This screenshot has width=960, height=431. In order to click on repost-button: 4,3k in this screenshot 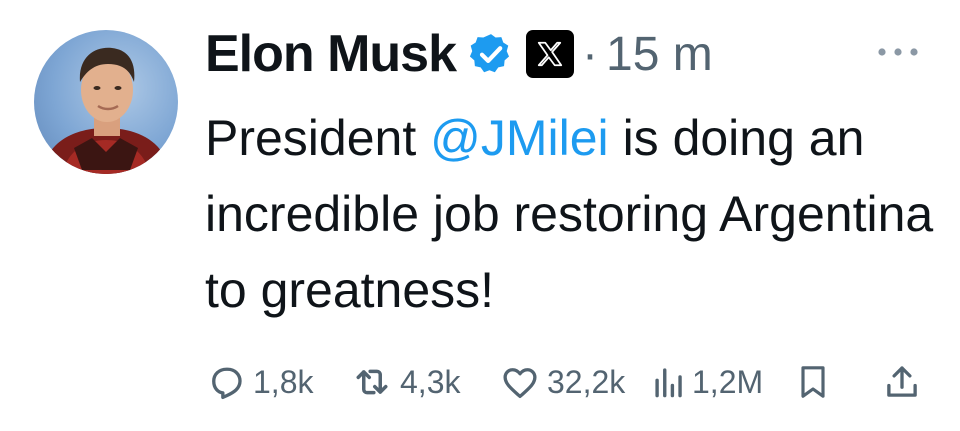, I will do `click(405, 382)`.